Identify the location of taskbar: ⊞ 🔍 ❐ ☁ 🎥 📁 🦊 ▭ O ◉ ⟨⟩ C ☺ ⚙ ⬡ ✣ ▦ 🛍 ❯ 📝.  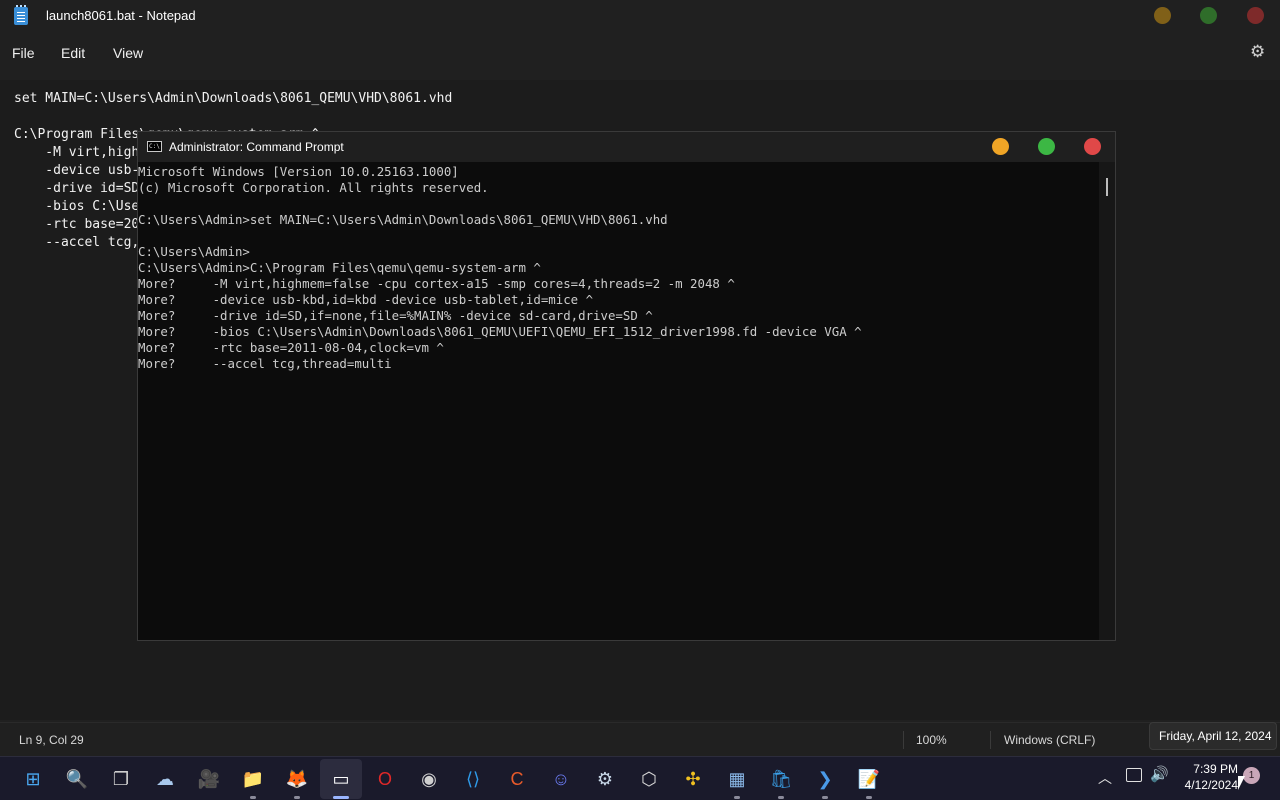
(640, 778).